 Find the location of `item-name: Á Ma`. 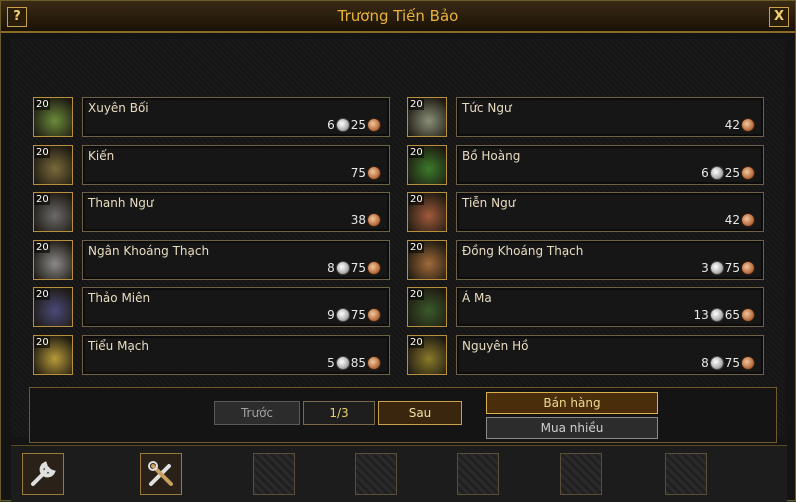

item-name: Á Ma is located at coordinates (477, 298).